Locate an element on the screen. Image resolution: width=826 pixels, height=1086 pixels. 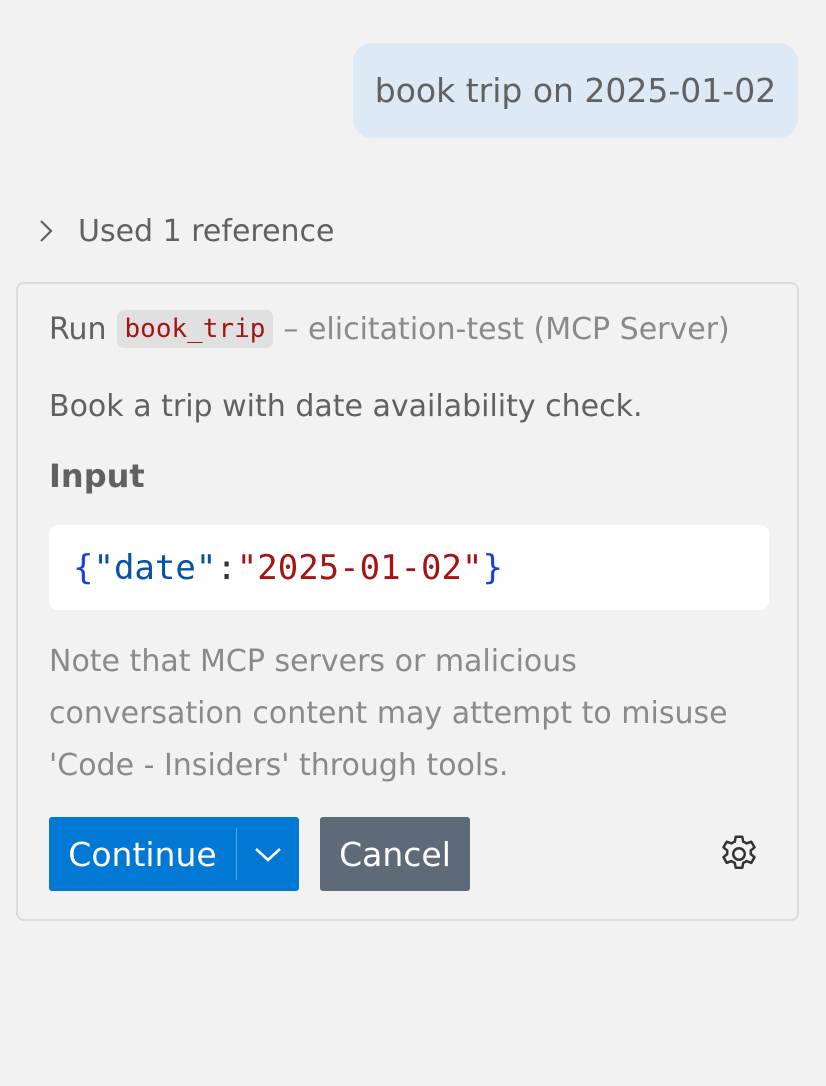
continue-button: Continue is located at coordinates (142, 854).